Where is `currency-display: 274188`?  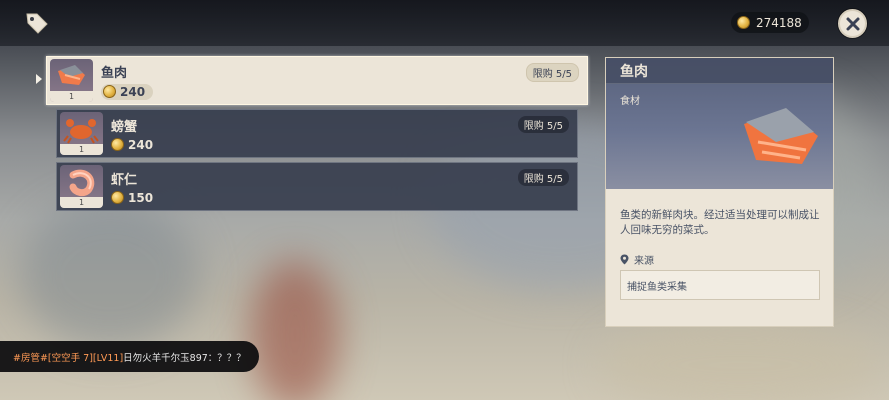
currency-display: 274188 is located at coordinates (770, 22).